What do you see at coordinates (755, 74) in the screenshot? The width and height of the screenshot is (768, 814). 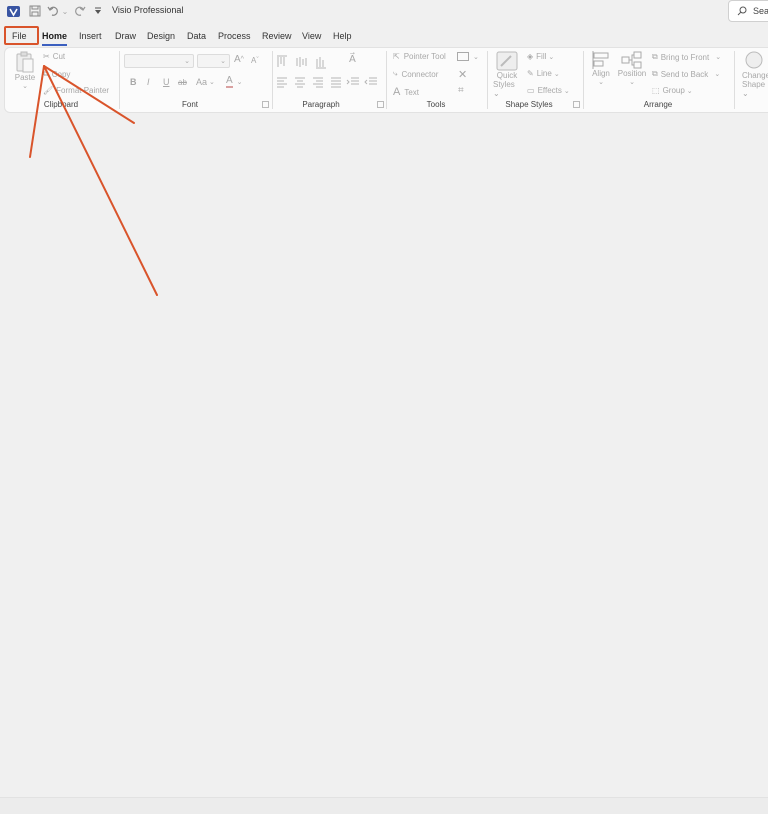 I see `change-shape-button: Change Shape ⌄` at bounding box center [755, 74].